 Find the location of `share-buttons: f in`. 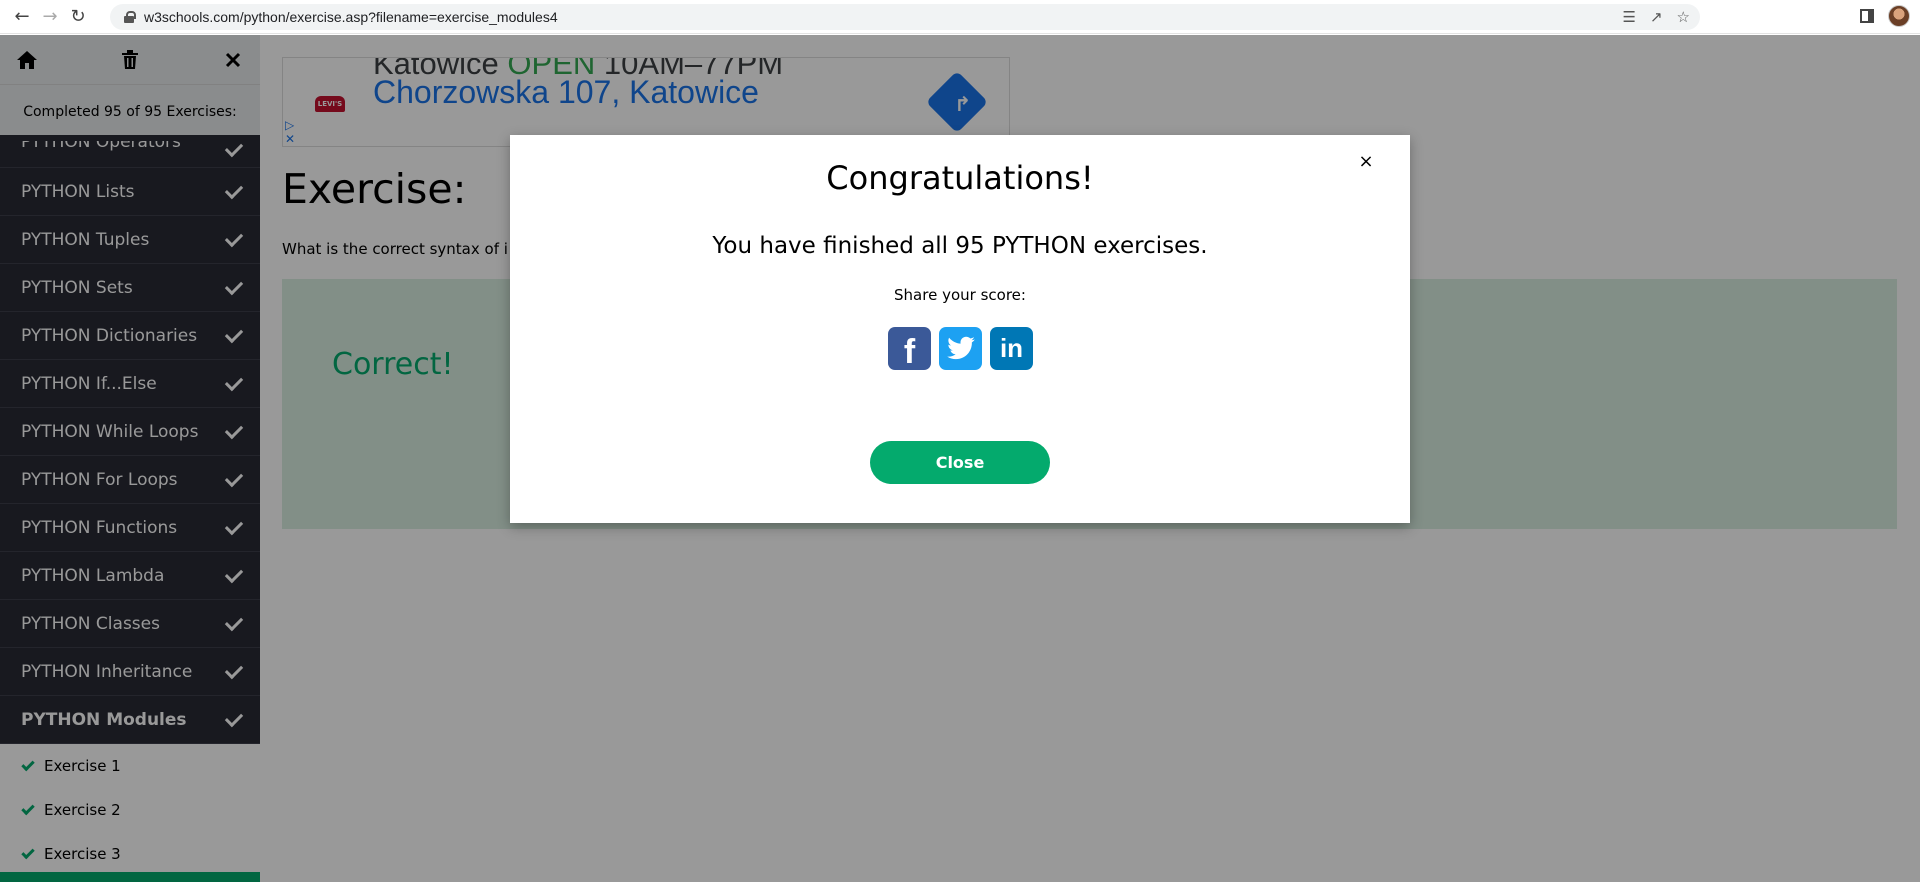

share-buttons: f in is located at coordinates (960, 349).